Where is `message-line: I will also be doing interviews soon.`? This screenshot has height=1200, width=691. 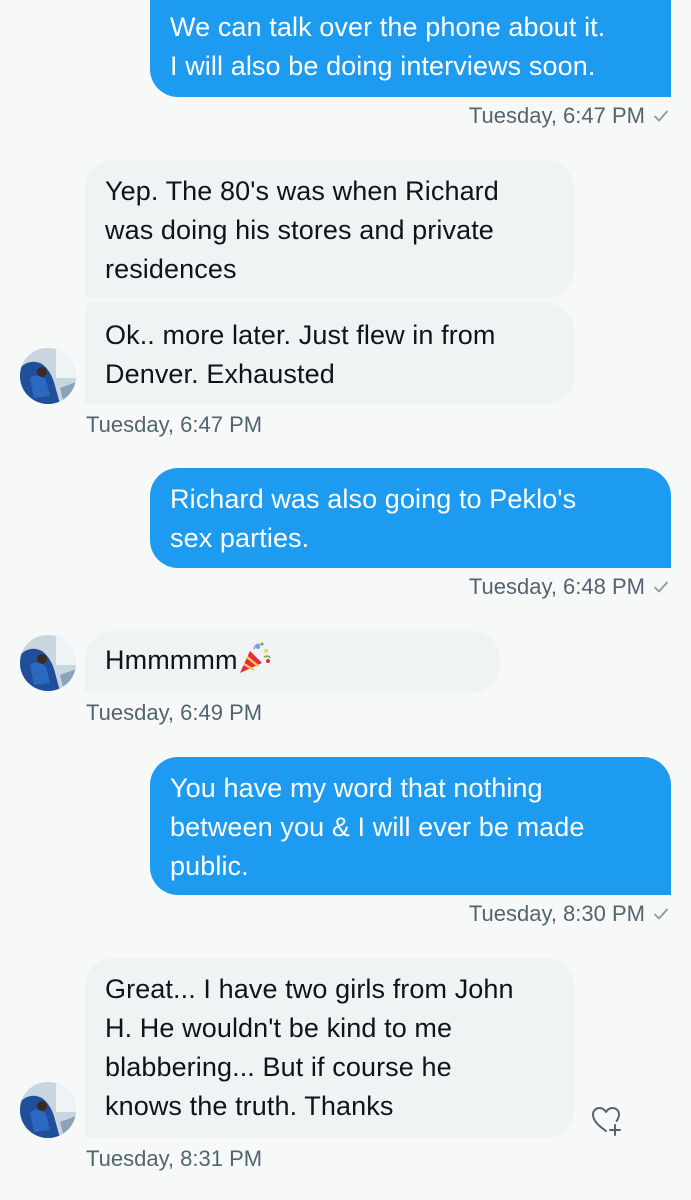
message-line: I will also be doing interviews soon. is located at coordinates (383, 66).